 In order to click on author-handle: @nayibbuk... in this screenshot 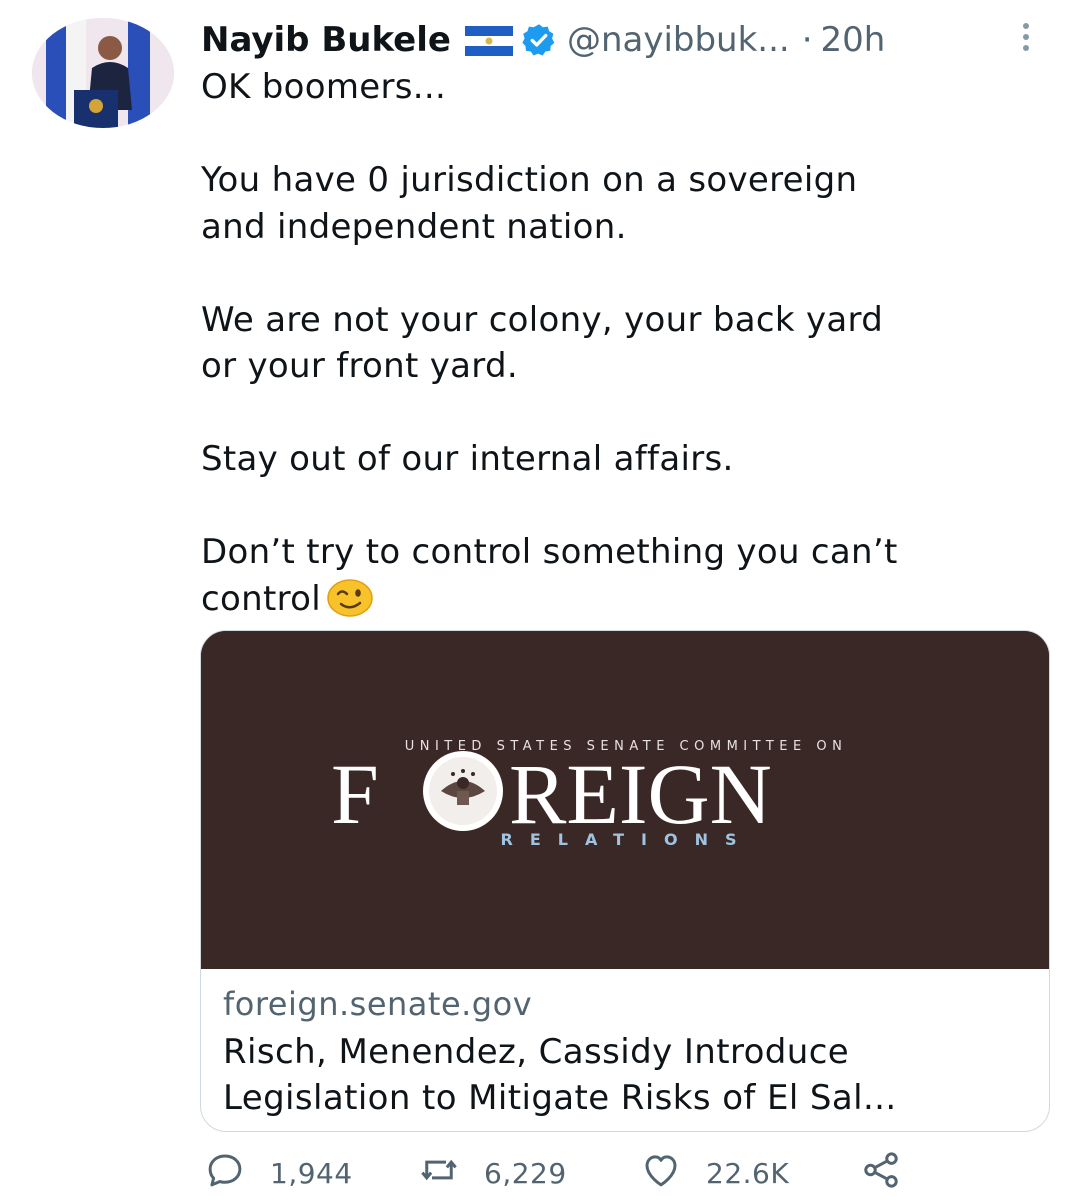, I will do `click(678, 40)`.